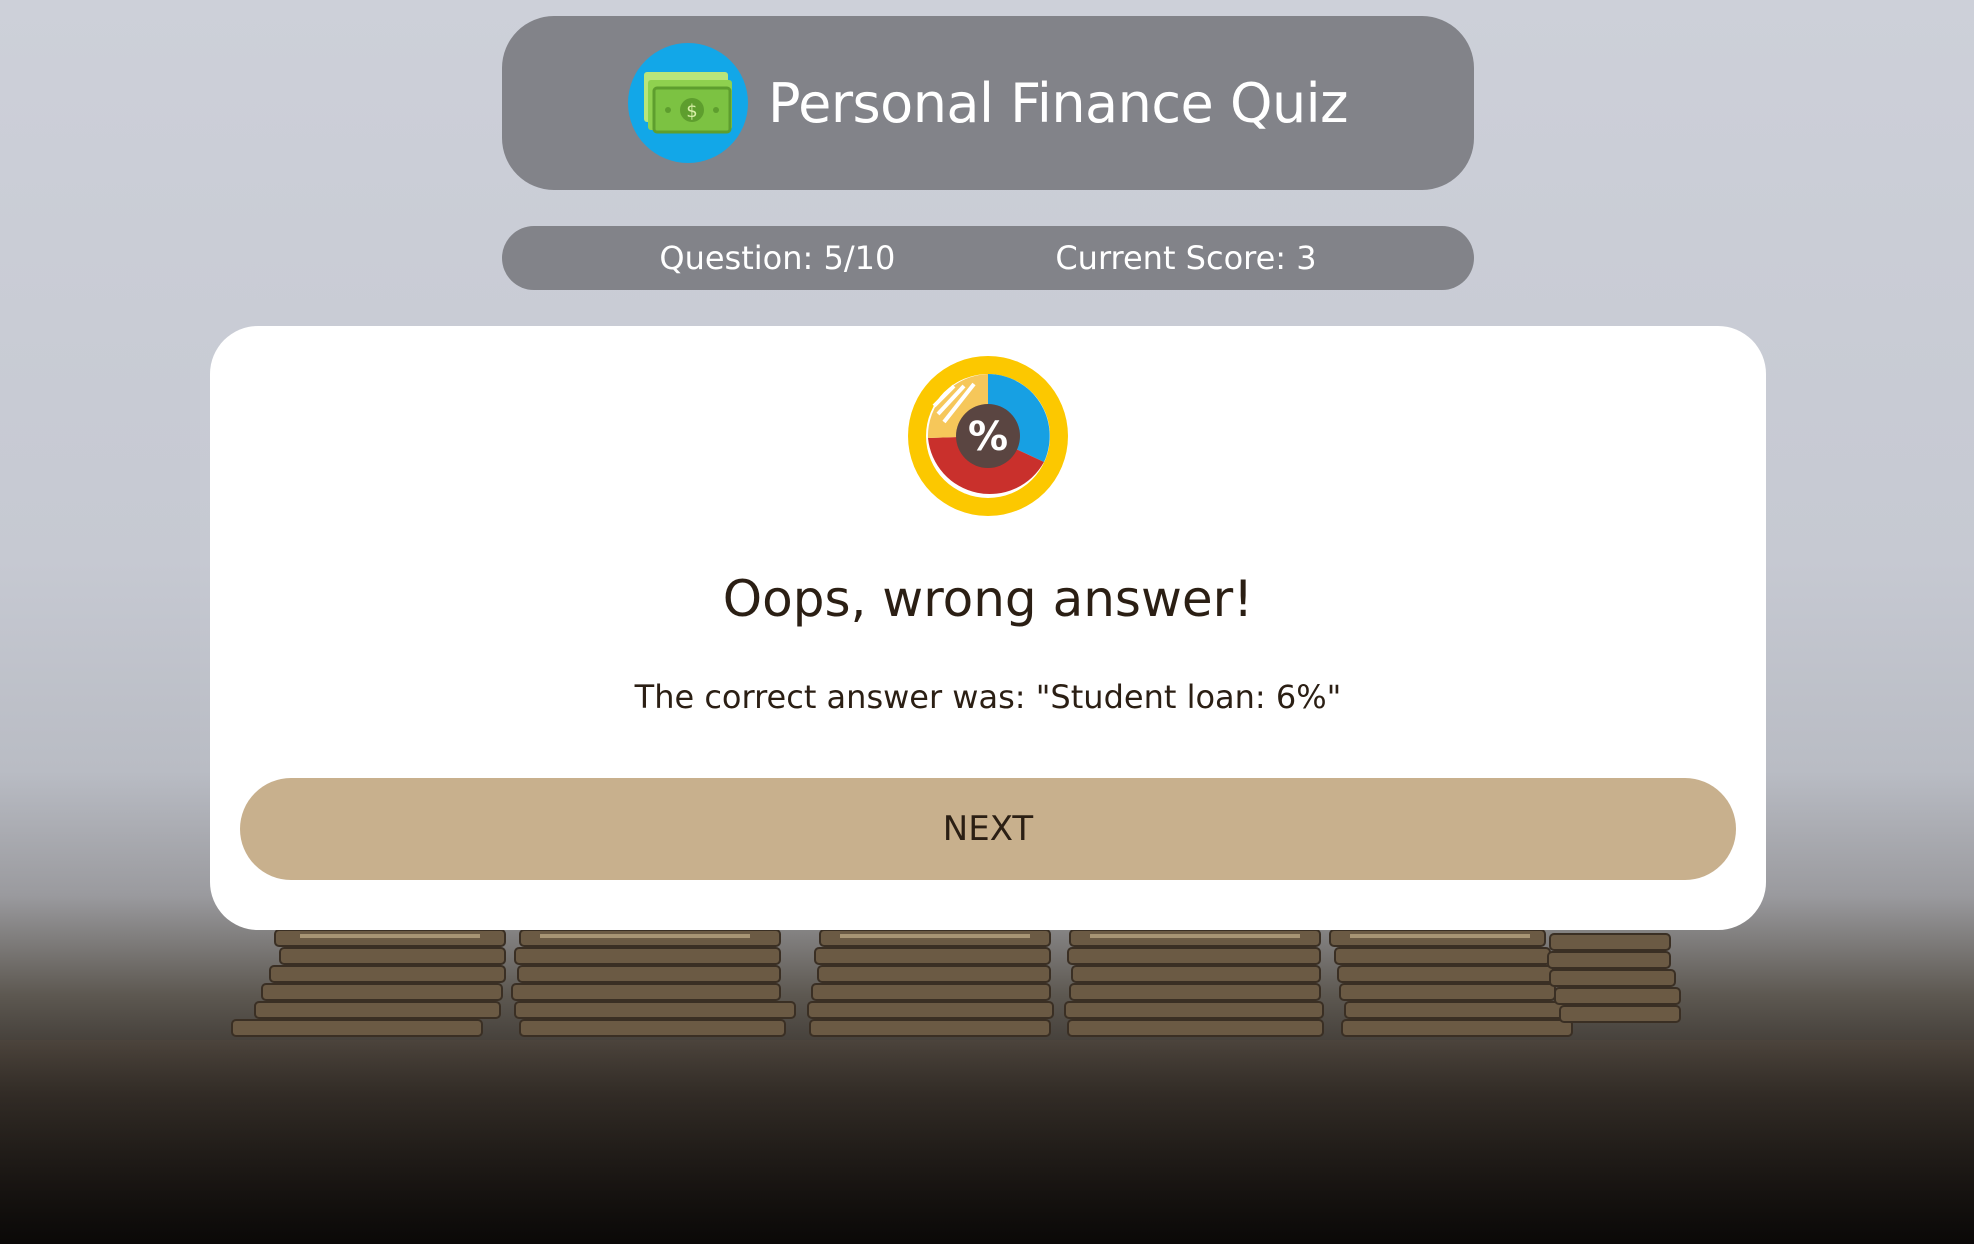 The height and width of the screenshot is (1244, 1974). What do you see at coordinates (1186, 258) in the screenshot?
I see `current-score: Current Score: 3` at bounding box center [1186, 258].